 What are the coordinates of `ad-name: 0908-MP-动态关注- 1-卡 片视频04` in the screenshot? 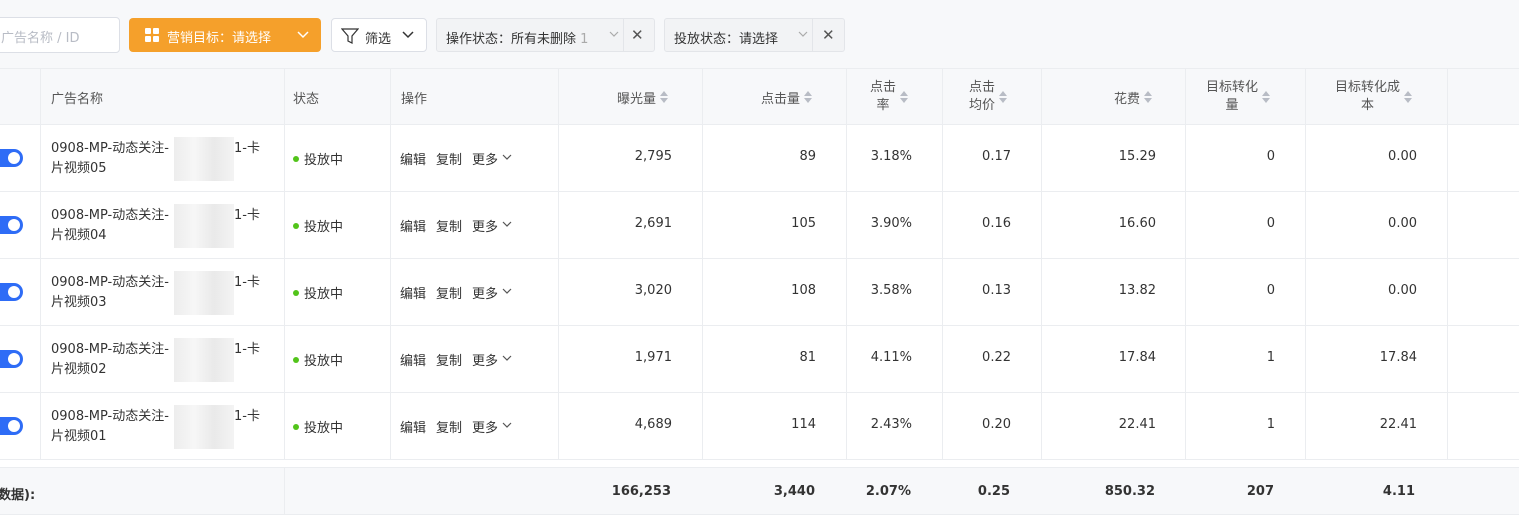 It's located at (166, 226).